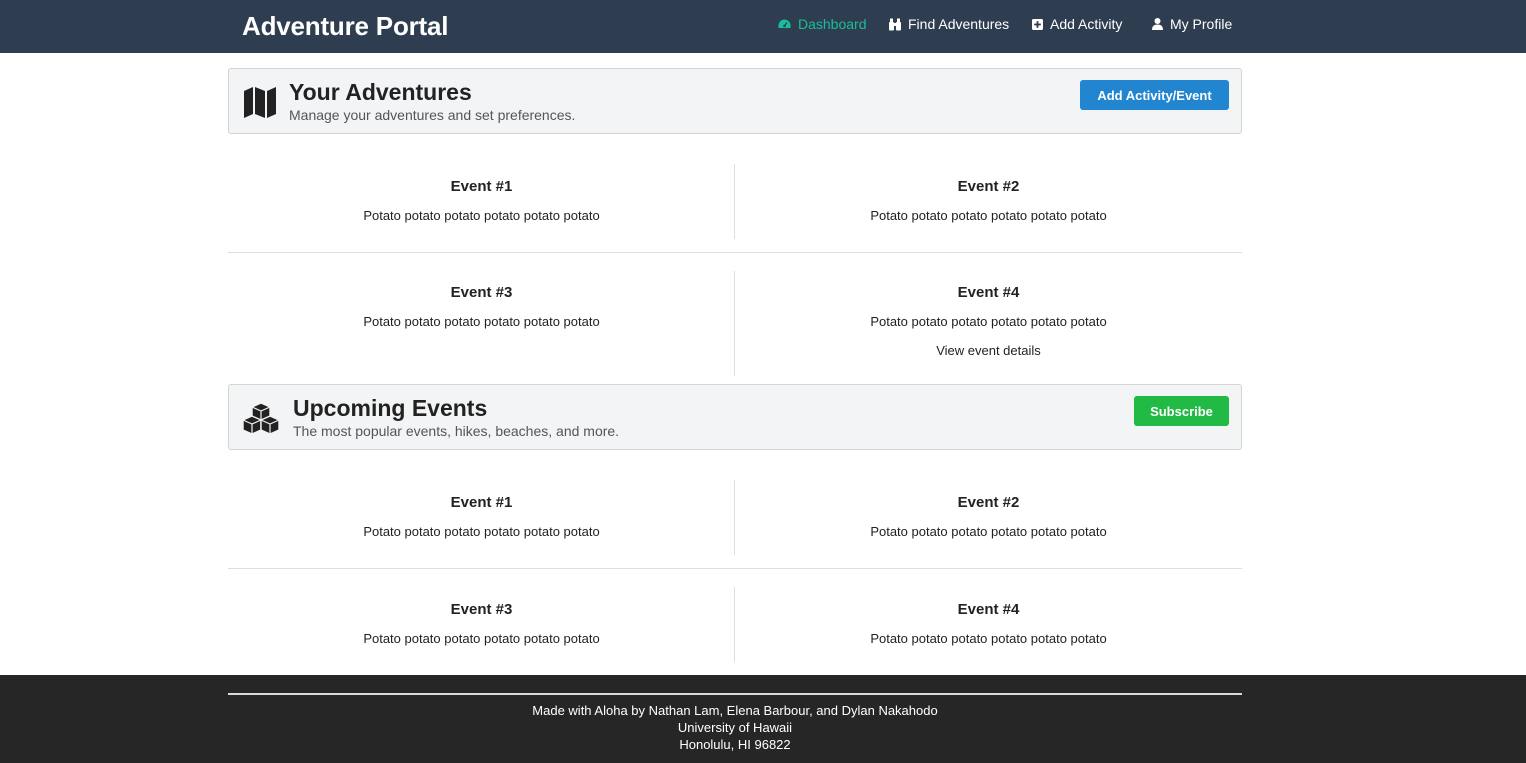 The height and width of the screenshot is (763, 1526). I want to click on nav-item-label: Dashboard, so click(832, 24).